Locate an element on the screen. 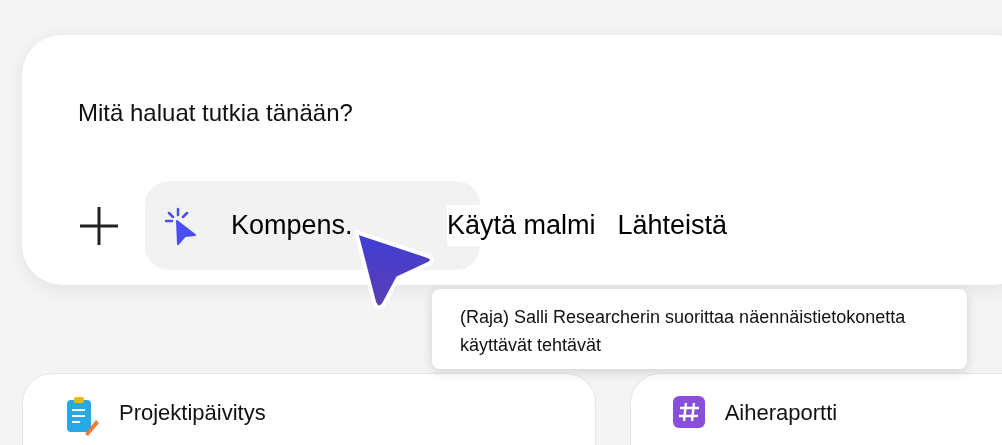 The height and width of the screenshot is (445, 1002). prompt-field: Mitä haluat tutkia tänään? is located at coordinates (378, 113).